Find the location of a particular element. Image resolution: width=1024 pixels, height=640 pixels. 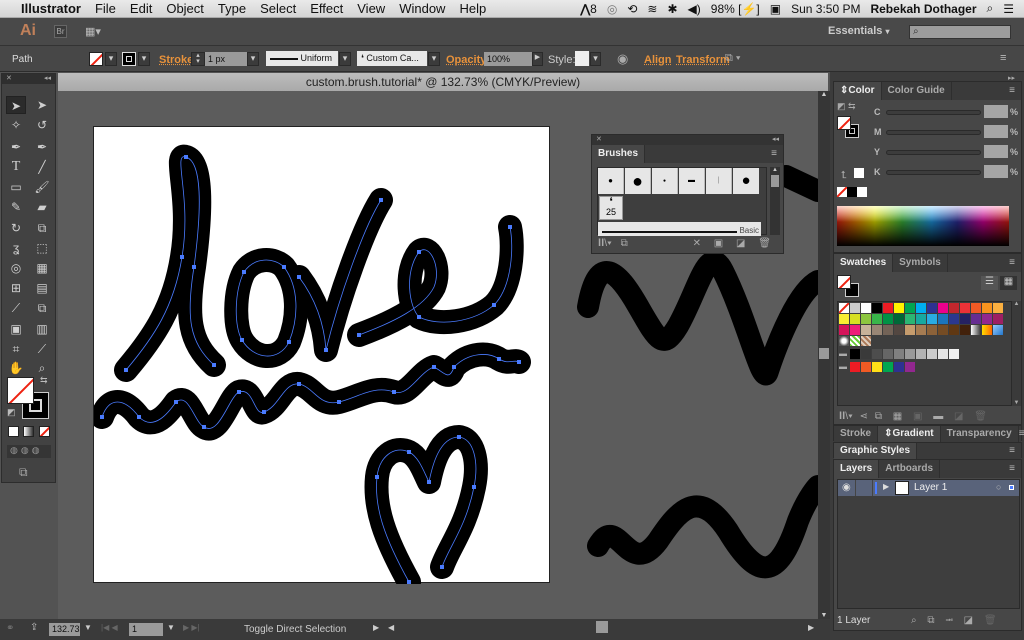

vertical-scroll-thumb is located at coordinates (824, 353).